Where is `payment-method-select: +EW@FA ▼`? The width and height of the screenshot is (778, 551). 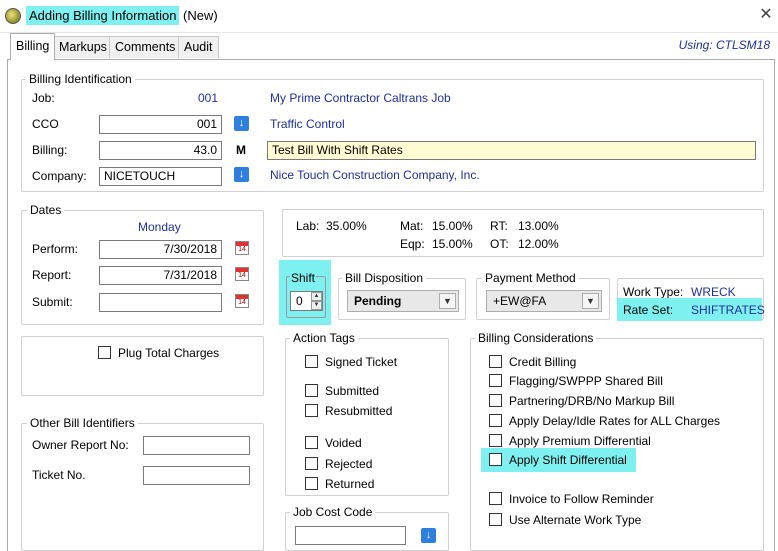 payment-method-select: +EW@FA ▼ is located at coordinates (544, 301).